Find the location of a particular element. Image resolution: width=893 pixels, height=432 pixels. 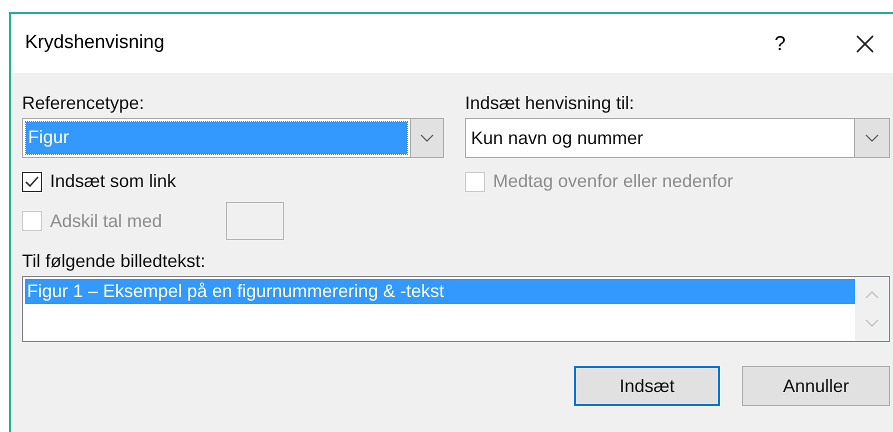

checkbox is located at coordinates (32, 182).